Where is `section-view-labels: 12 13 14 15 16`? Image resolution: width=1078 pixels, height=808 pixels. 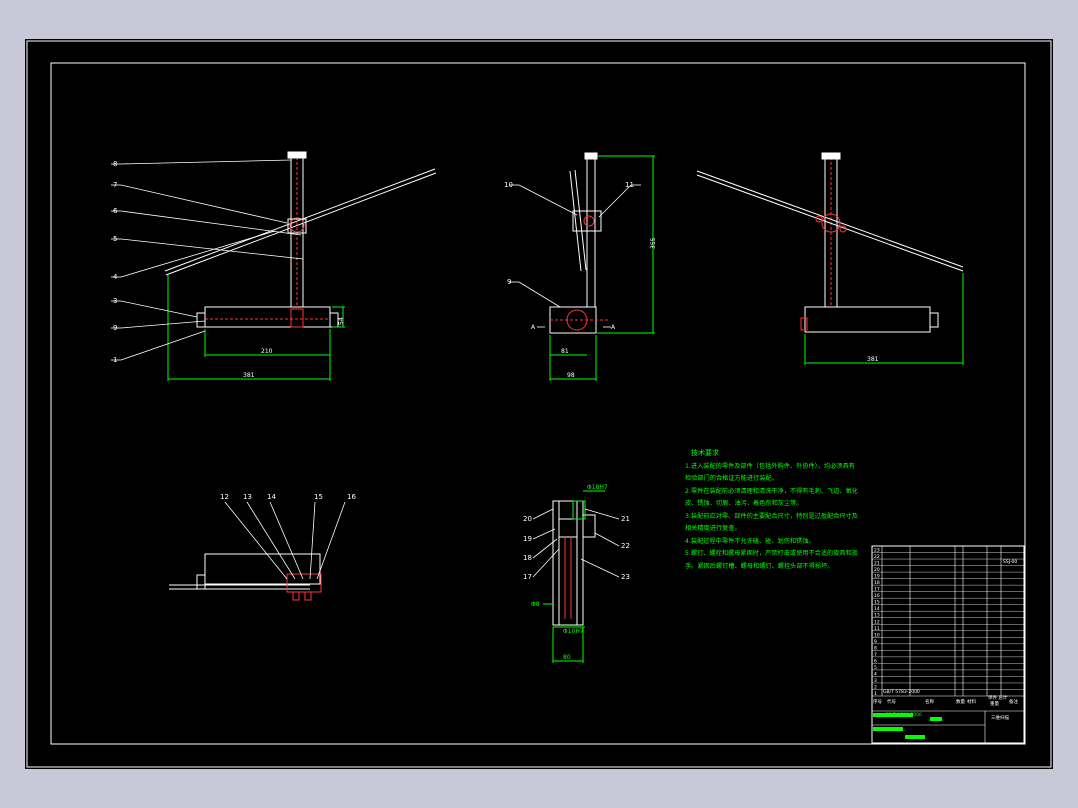 section-view-labels: 12 13 14 15 16 is located at coordinates (288, 497).